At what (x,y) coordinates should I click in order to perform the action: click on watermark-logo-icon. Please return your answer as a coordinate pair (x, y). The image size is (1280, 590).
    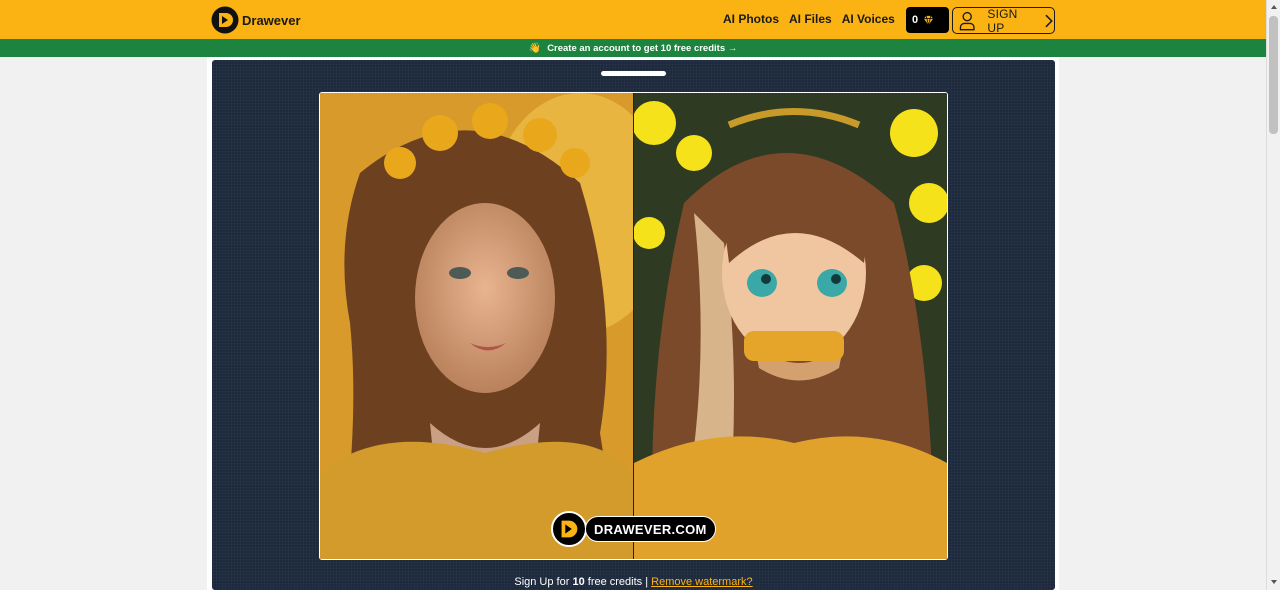
    Looking at the image, I should click on (569, 529).